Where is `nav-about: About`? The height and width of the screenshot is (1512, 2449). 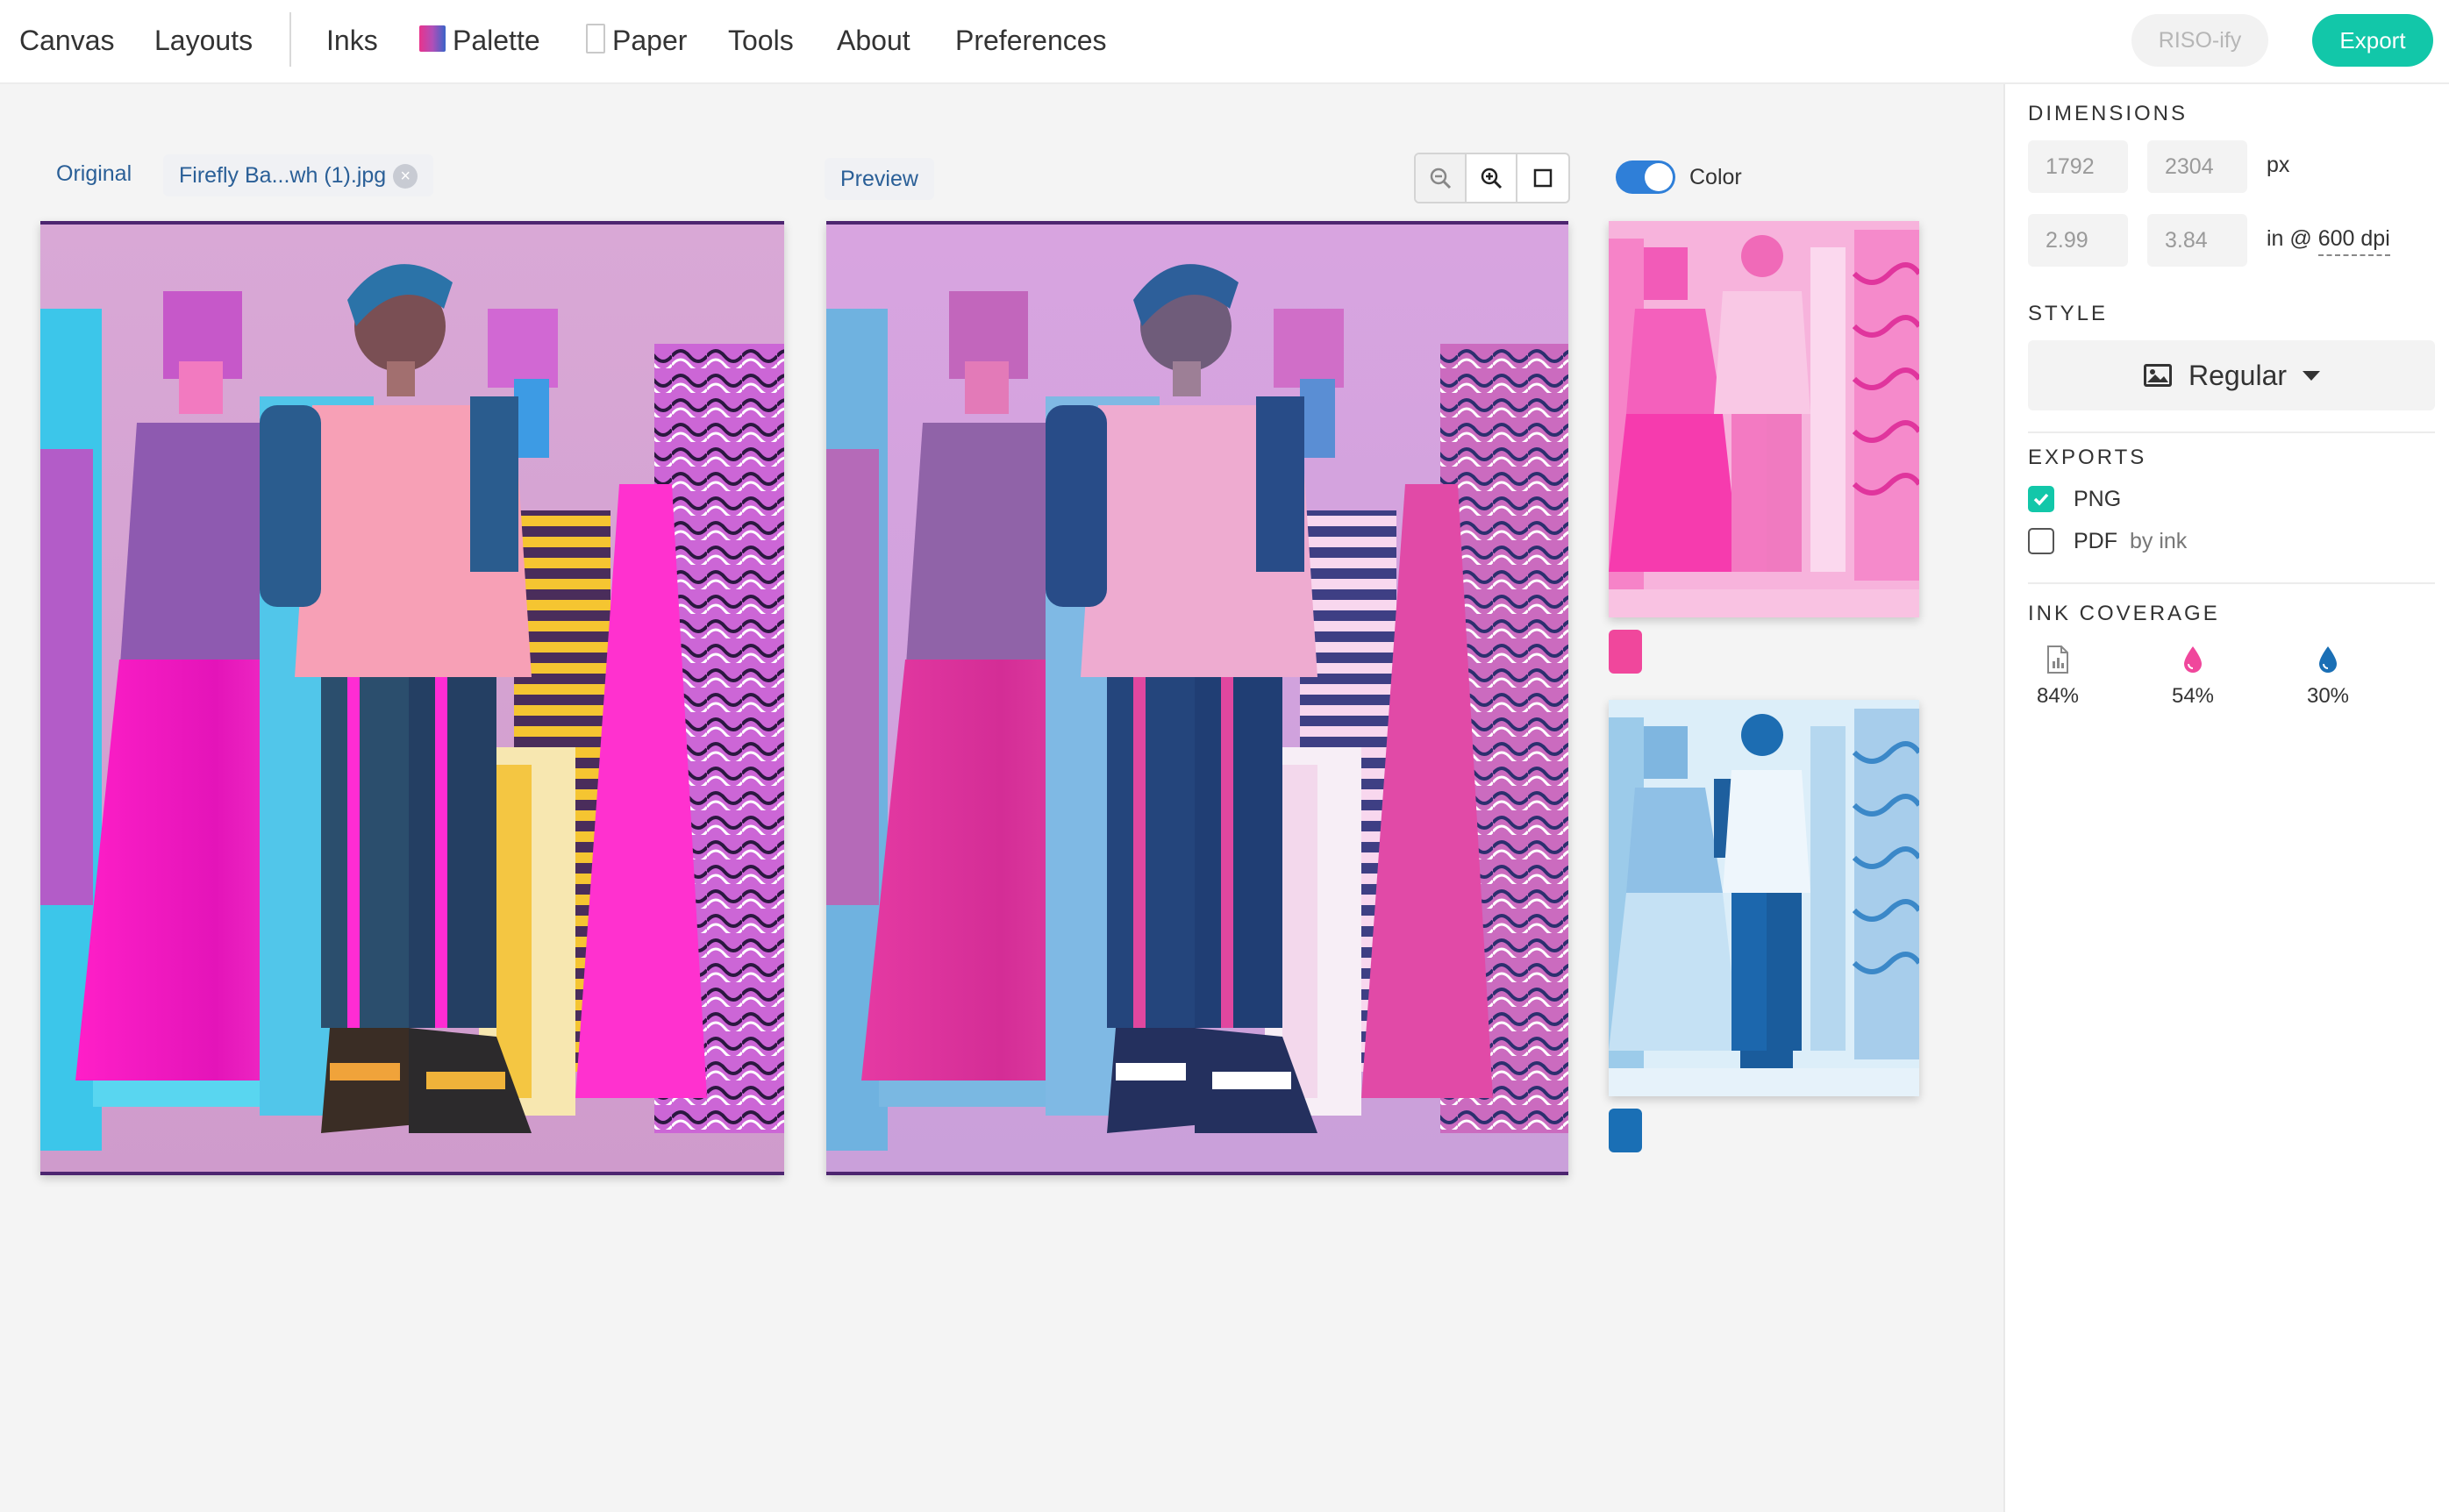 nav-about: About is located at coordinates (874, 40).